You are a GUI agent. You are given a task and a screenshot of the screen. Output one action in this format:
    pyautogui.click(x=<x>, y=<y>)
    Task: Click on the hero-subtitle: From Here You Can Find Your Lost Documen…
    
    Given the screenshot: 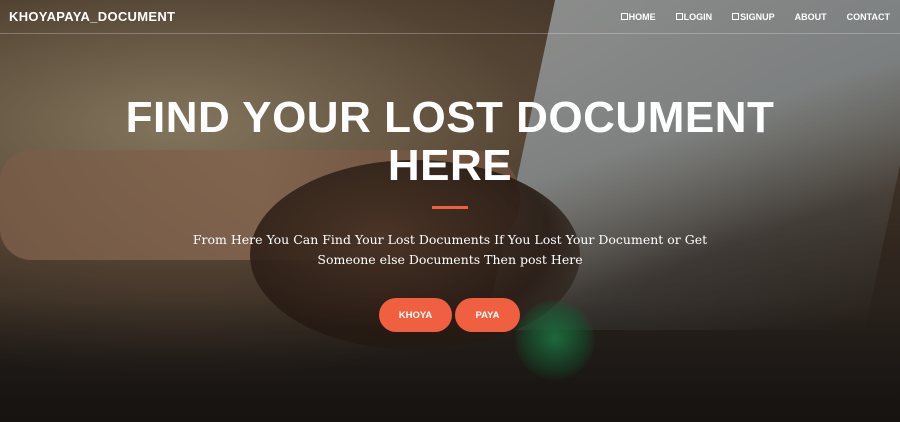 What is the action you would take?
    pyautogui.click(x=450, y=250)
    